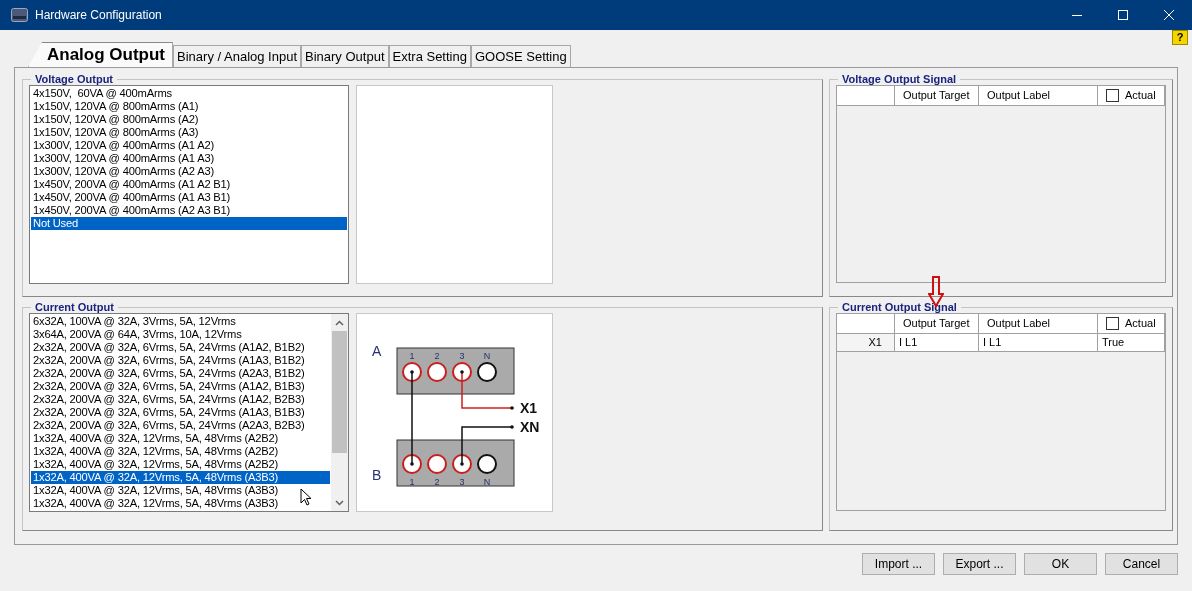 The height and width of the screenshot is (591, 1192). What do you see at coordinates (74, 307) in the screenshot?
I see `group-title: Current Output` at bounding box center [74, 307].